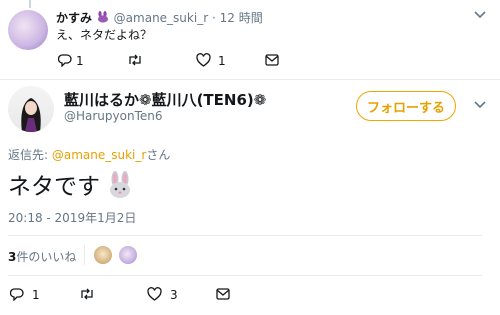 The width and height of the screenshot is (500, 315). I want to click on likes-summary: 3件のいいね, so click(42, 256).